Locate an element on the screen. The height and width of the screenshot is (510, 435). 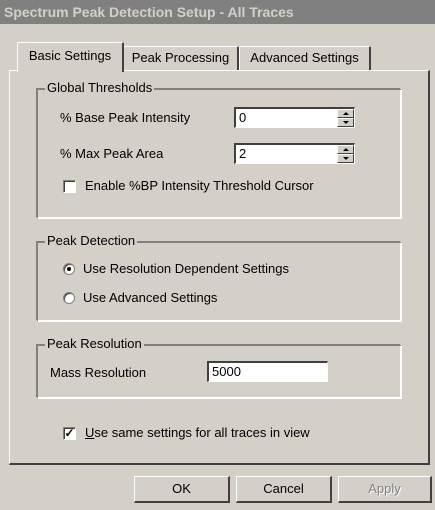
max-peak-area-spinner is located at coordinates (345, 154).